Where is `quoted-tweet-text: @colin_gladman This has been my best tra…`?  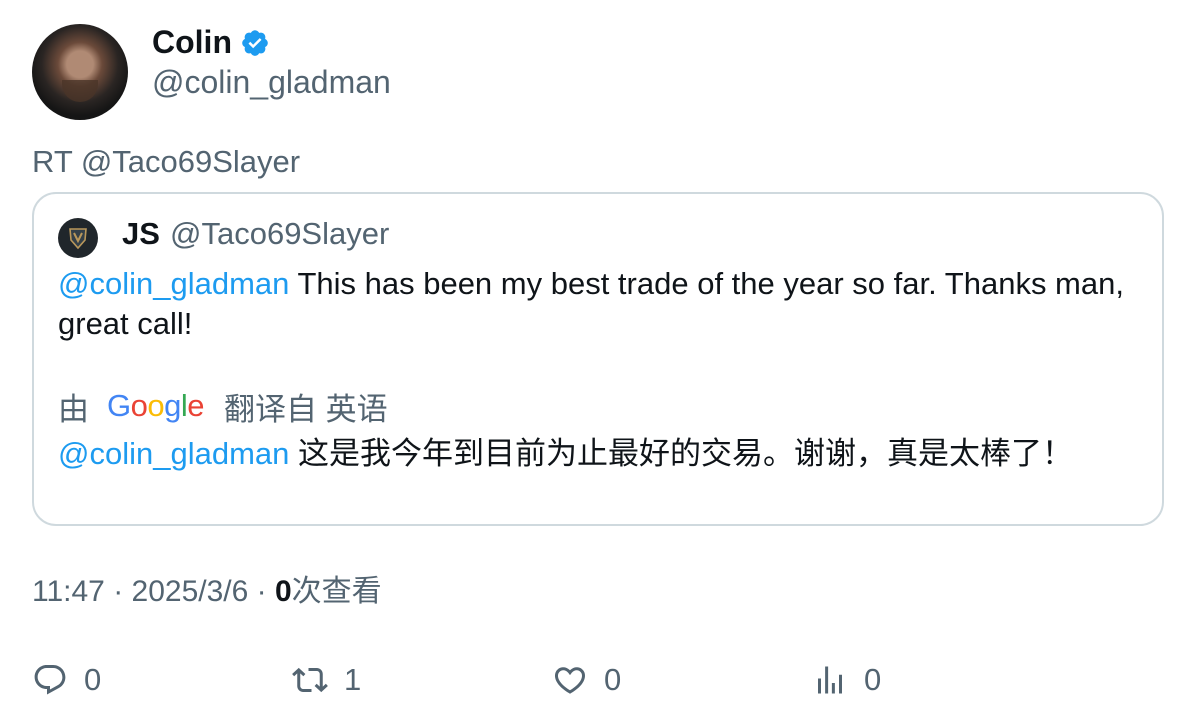 quoted-tweet-text: @colin_gladman This has been my best tra… is located at coordinates (598, 304).